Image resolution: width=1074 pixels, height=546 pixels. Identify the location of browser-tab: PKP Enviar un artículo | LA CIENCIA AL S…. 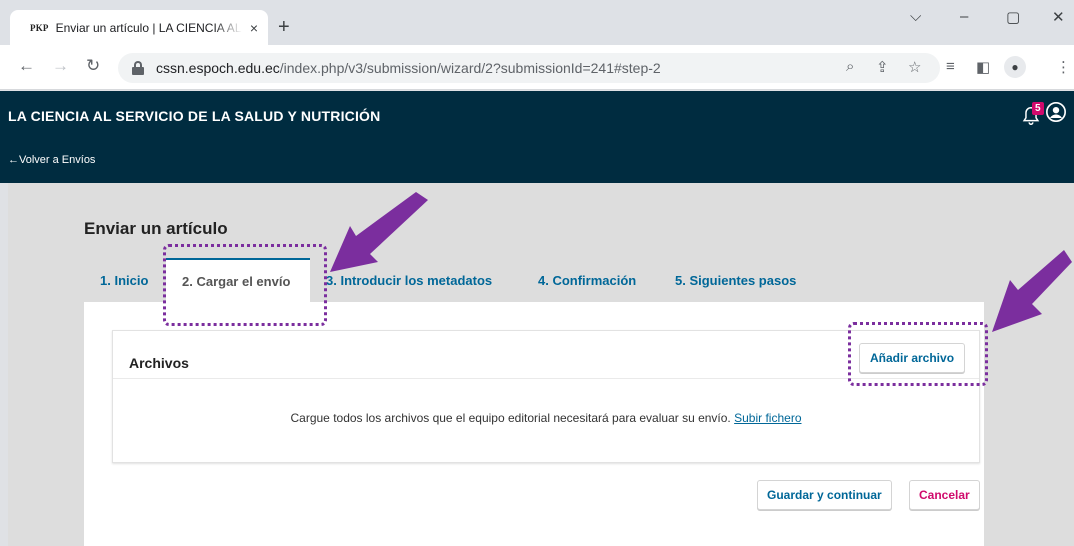
(139, 27).